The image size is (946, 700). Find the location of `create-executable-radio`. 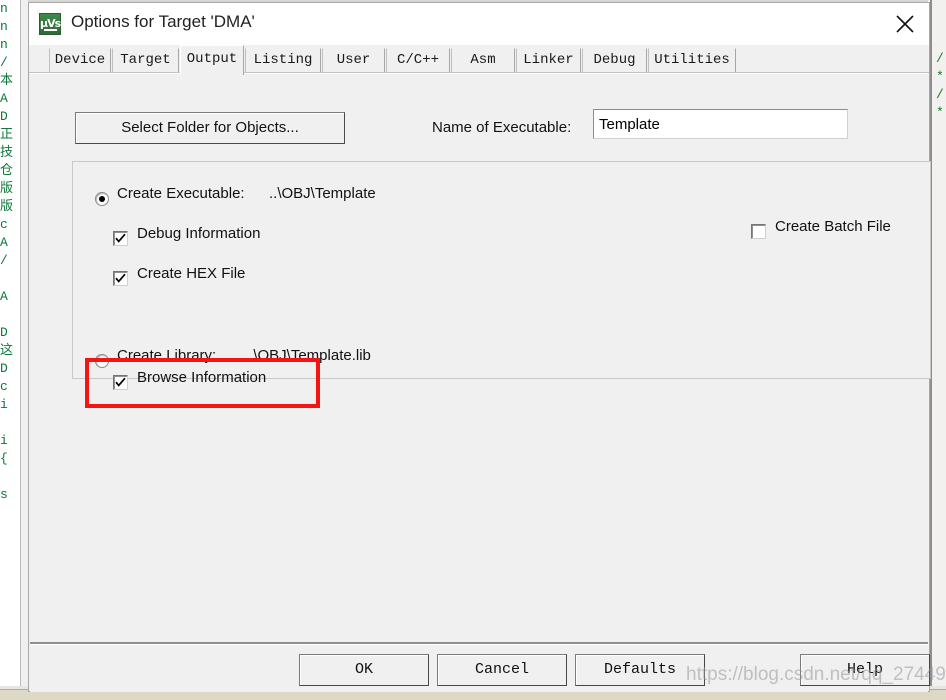

create-executable-radio is located at coordinates (102, 199).